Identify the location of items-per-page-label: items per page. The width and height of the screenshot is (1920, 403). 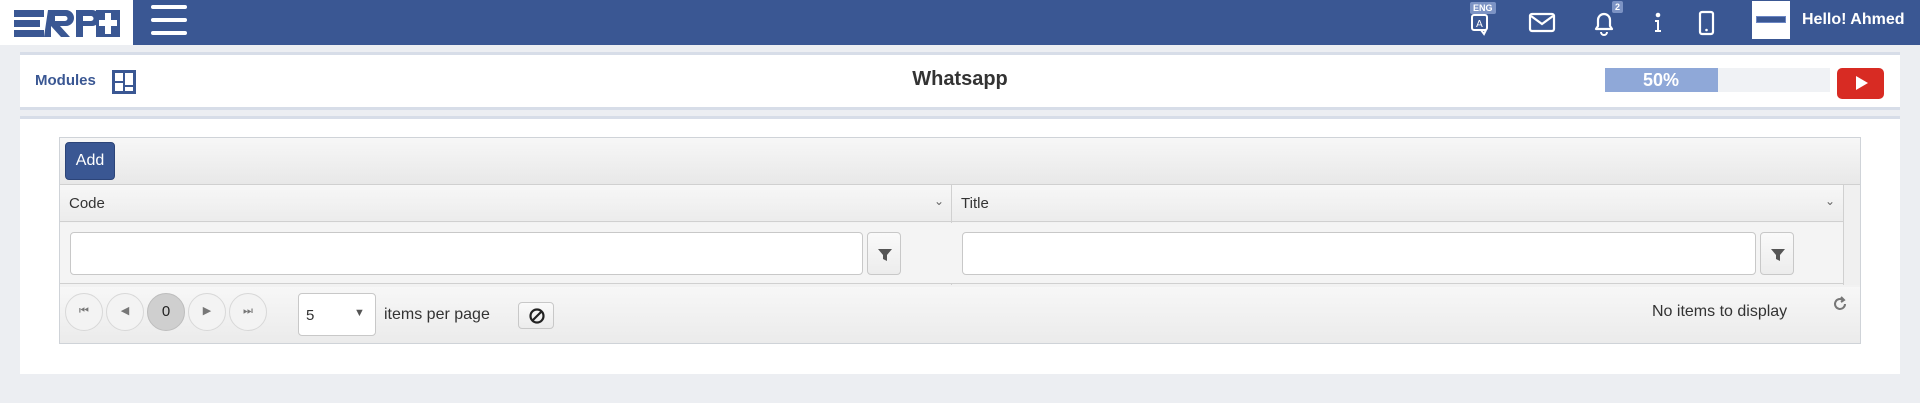
(437, 314).